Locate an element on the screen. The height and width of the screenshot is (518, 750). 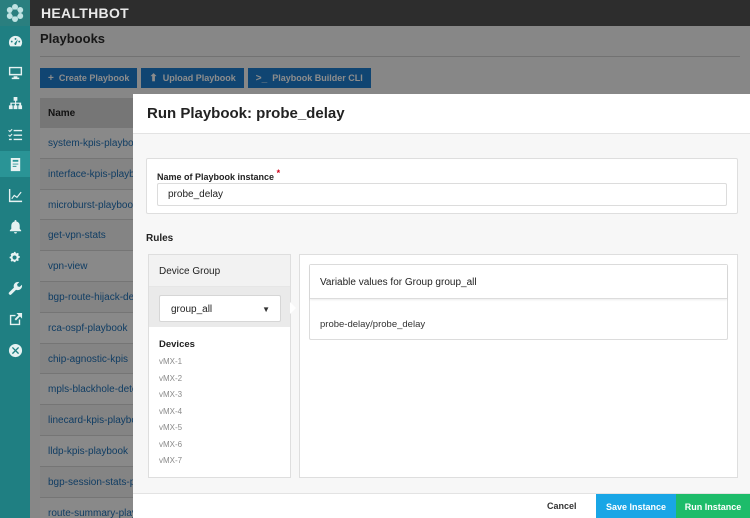
playbook-icon is located at coordinates (15, 164).